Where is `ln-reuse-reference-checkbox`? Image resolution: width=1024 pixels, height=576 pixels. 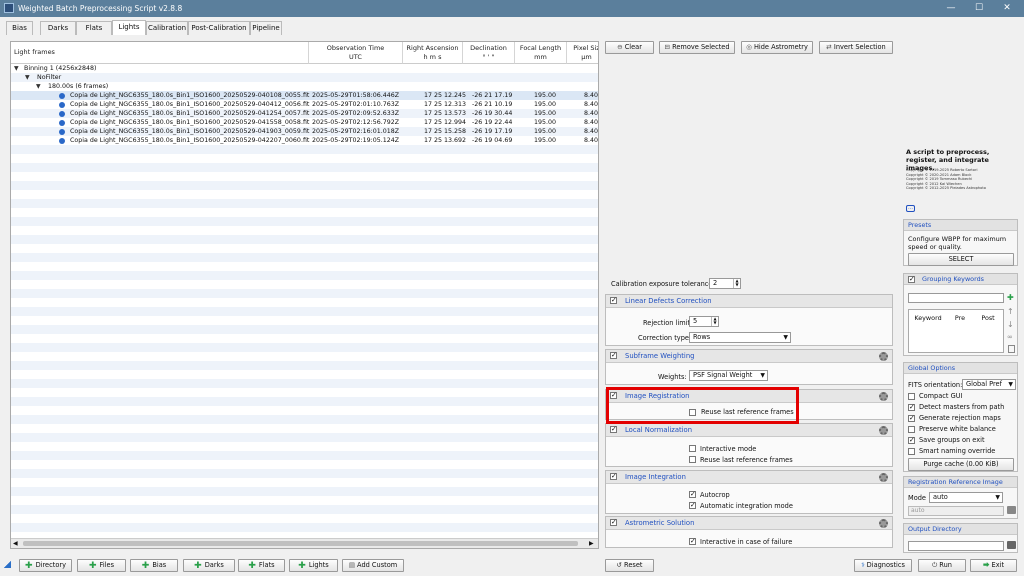
ln-reuse-reference-checkbox is located at coordinates (692, 459).